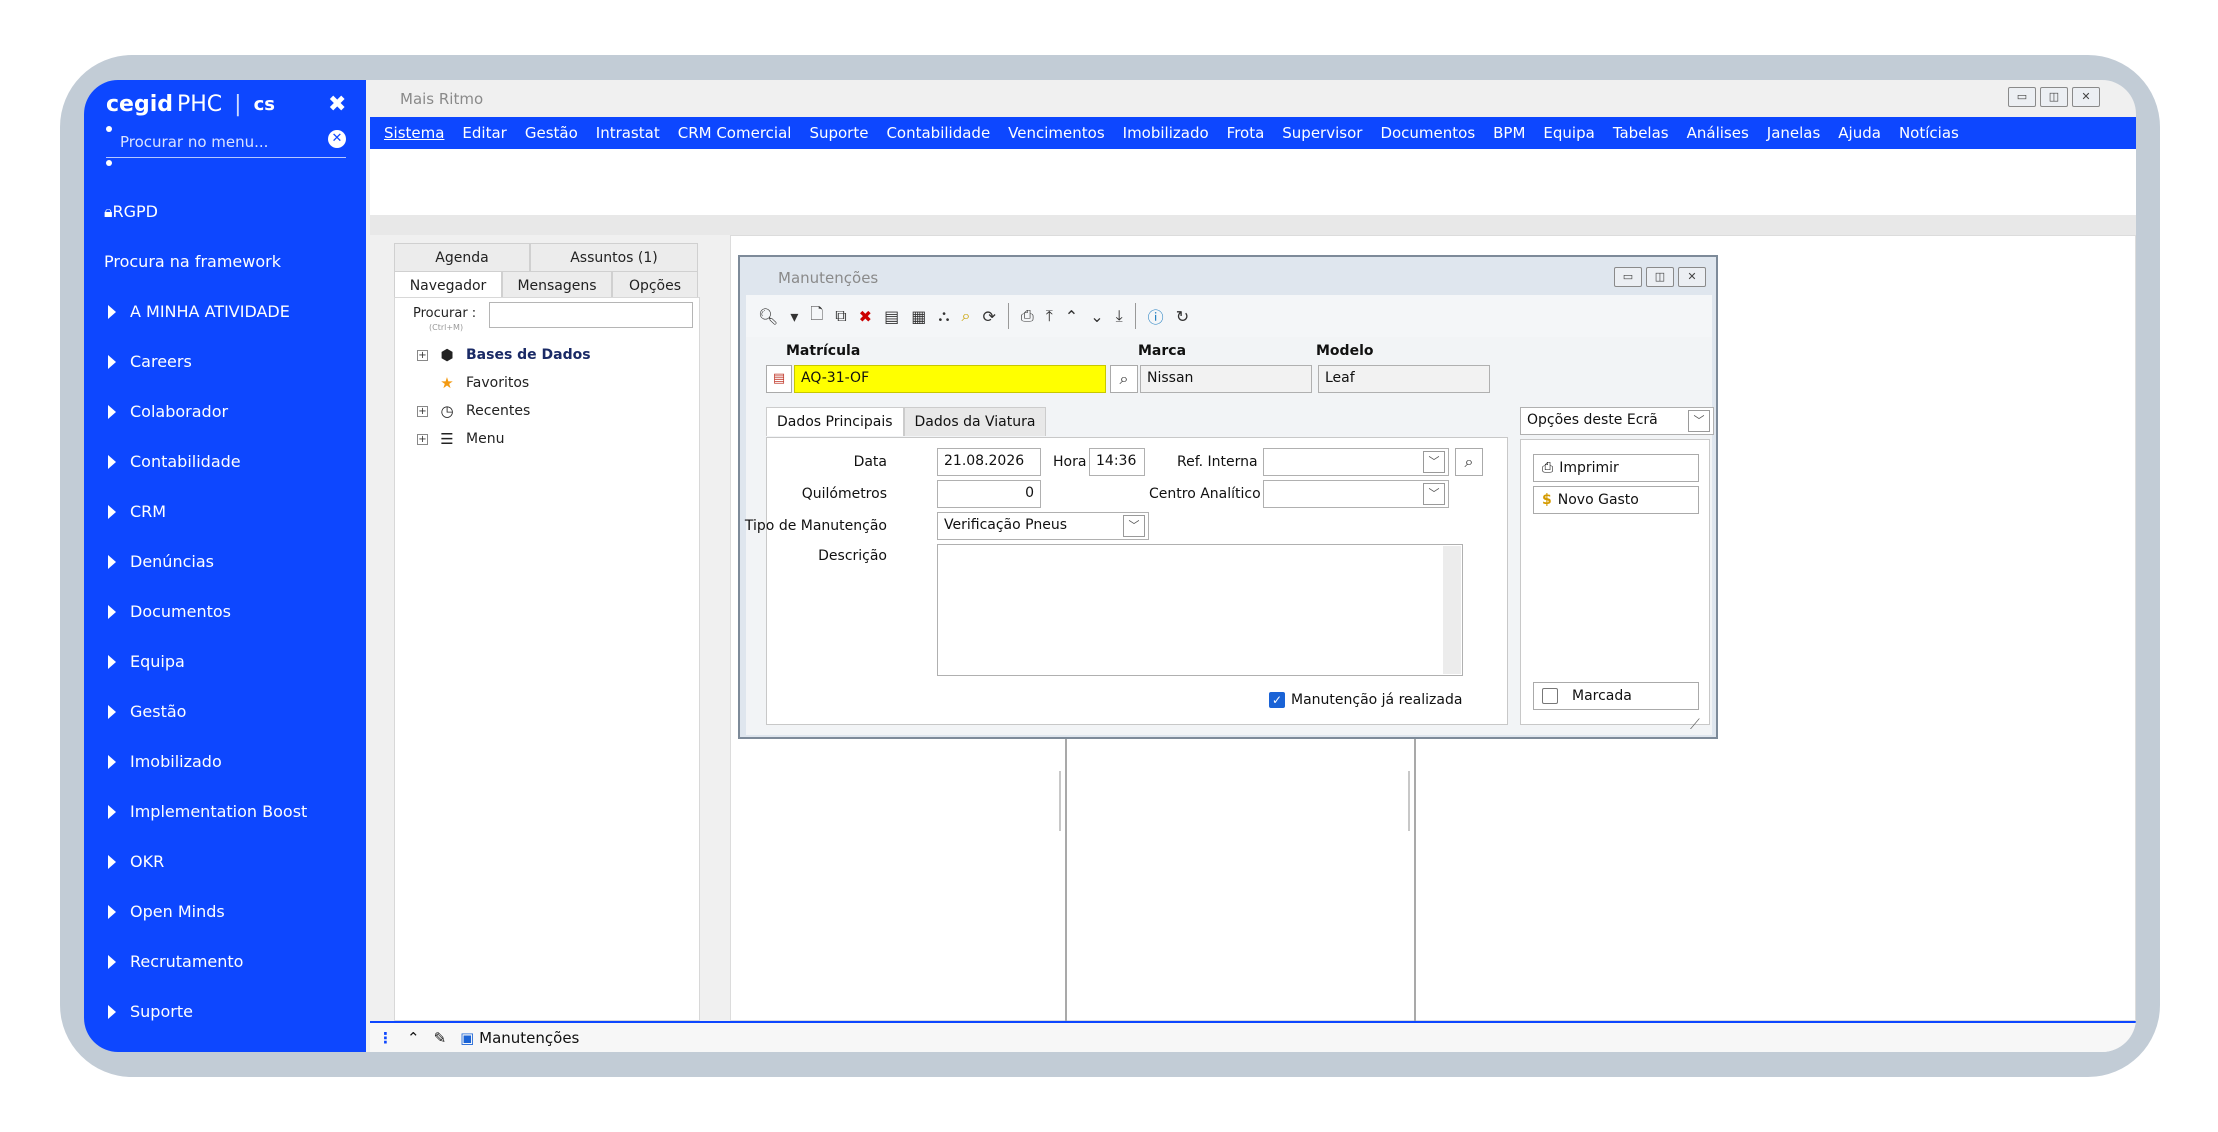 The image size is (2218, 1132). Describe the element at coordinates (337, 104) in the screenshot. I see `close-icon: ✖` at that location.